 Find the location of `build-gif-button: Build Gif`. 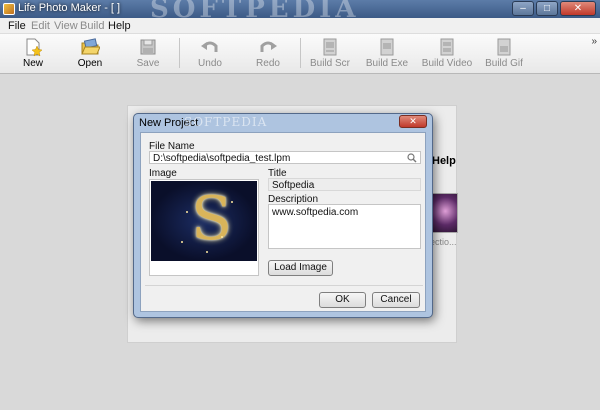

build-gif-button: Build Gif is located at coordinates (504, 54).